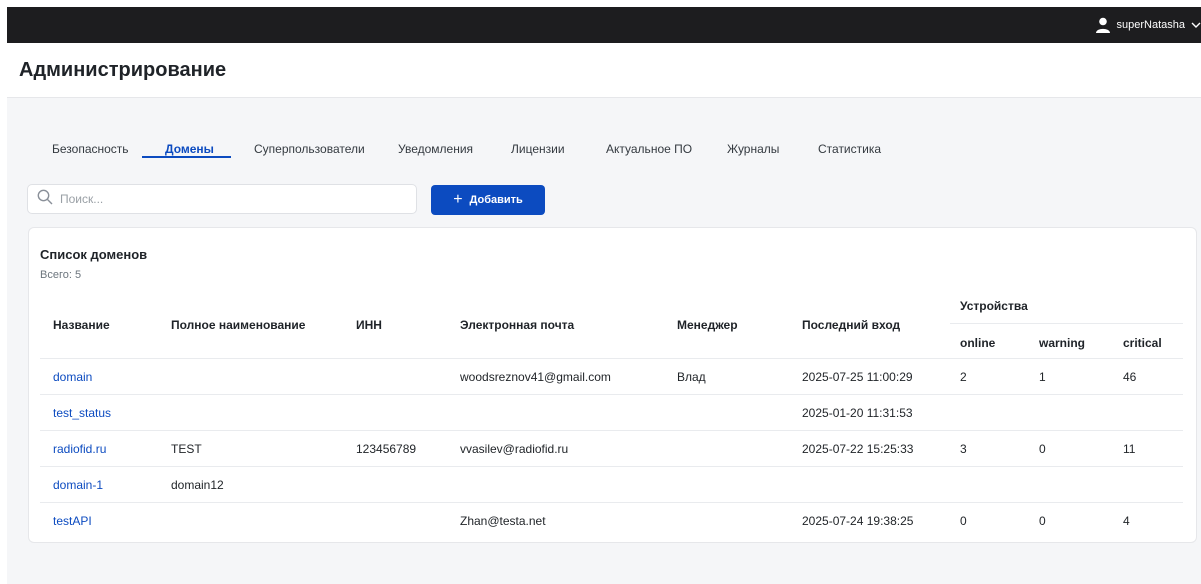 This screenshot has height=584, width=1201. I want to click on page-header: Администрирование, so click(604, 70).